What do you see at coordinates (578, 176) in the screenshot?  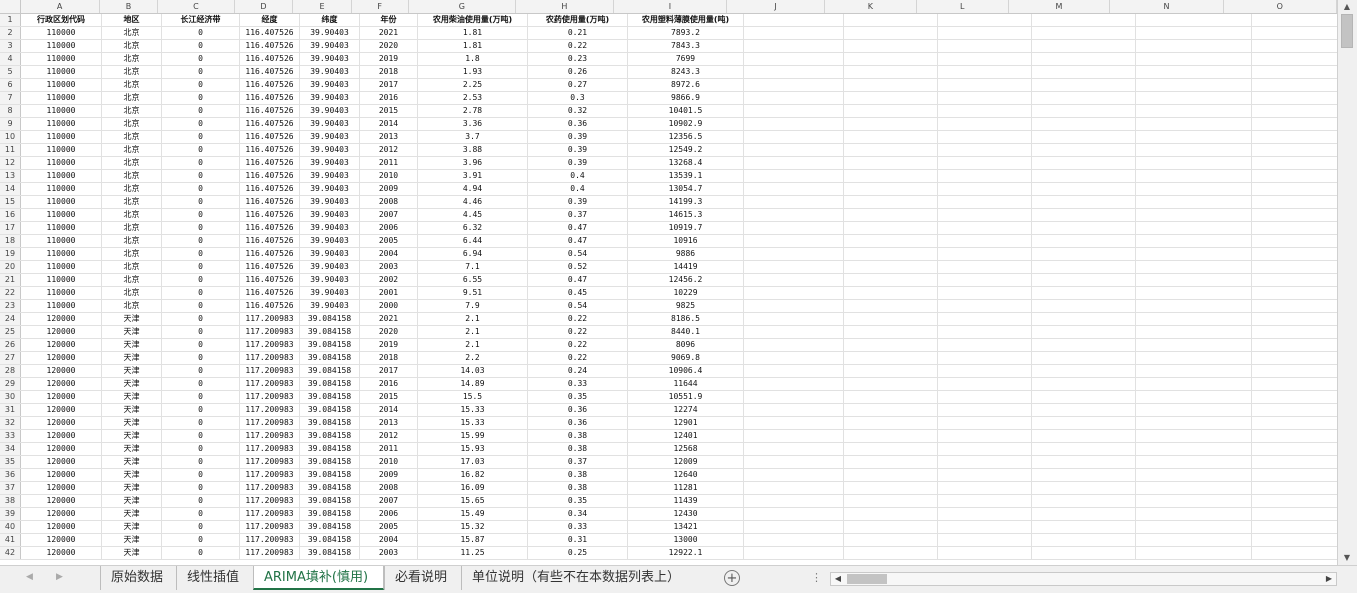 I see `table-cell: 0.4` at bounding box center [578, 176].